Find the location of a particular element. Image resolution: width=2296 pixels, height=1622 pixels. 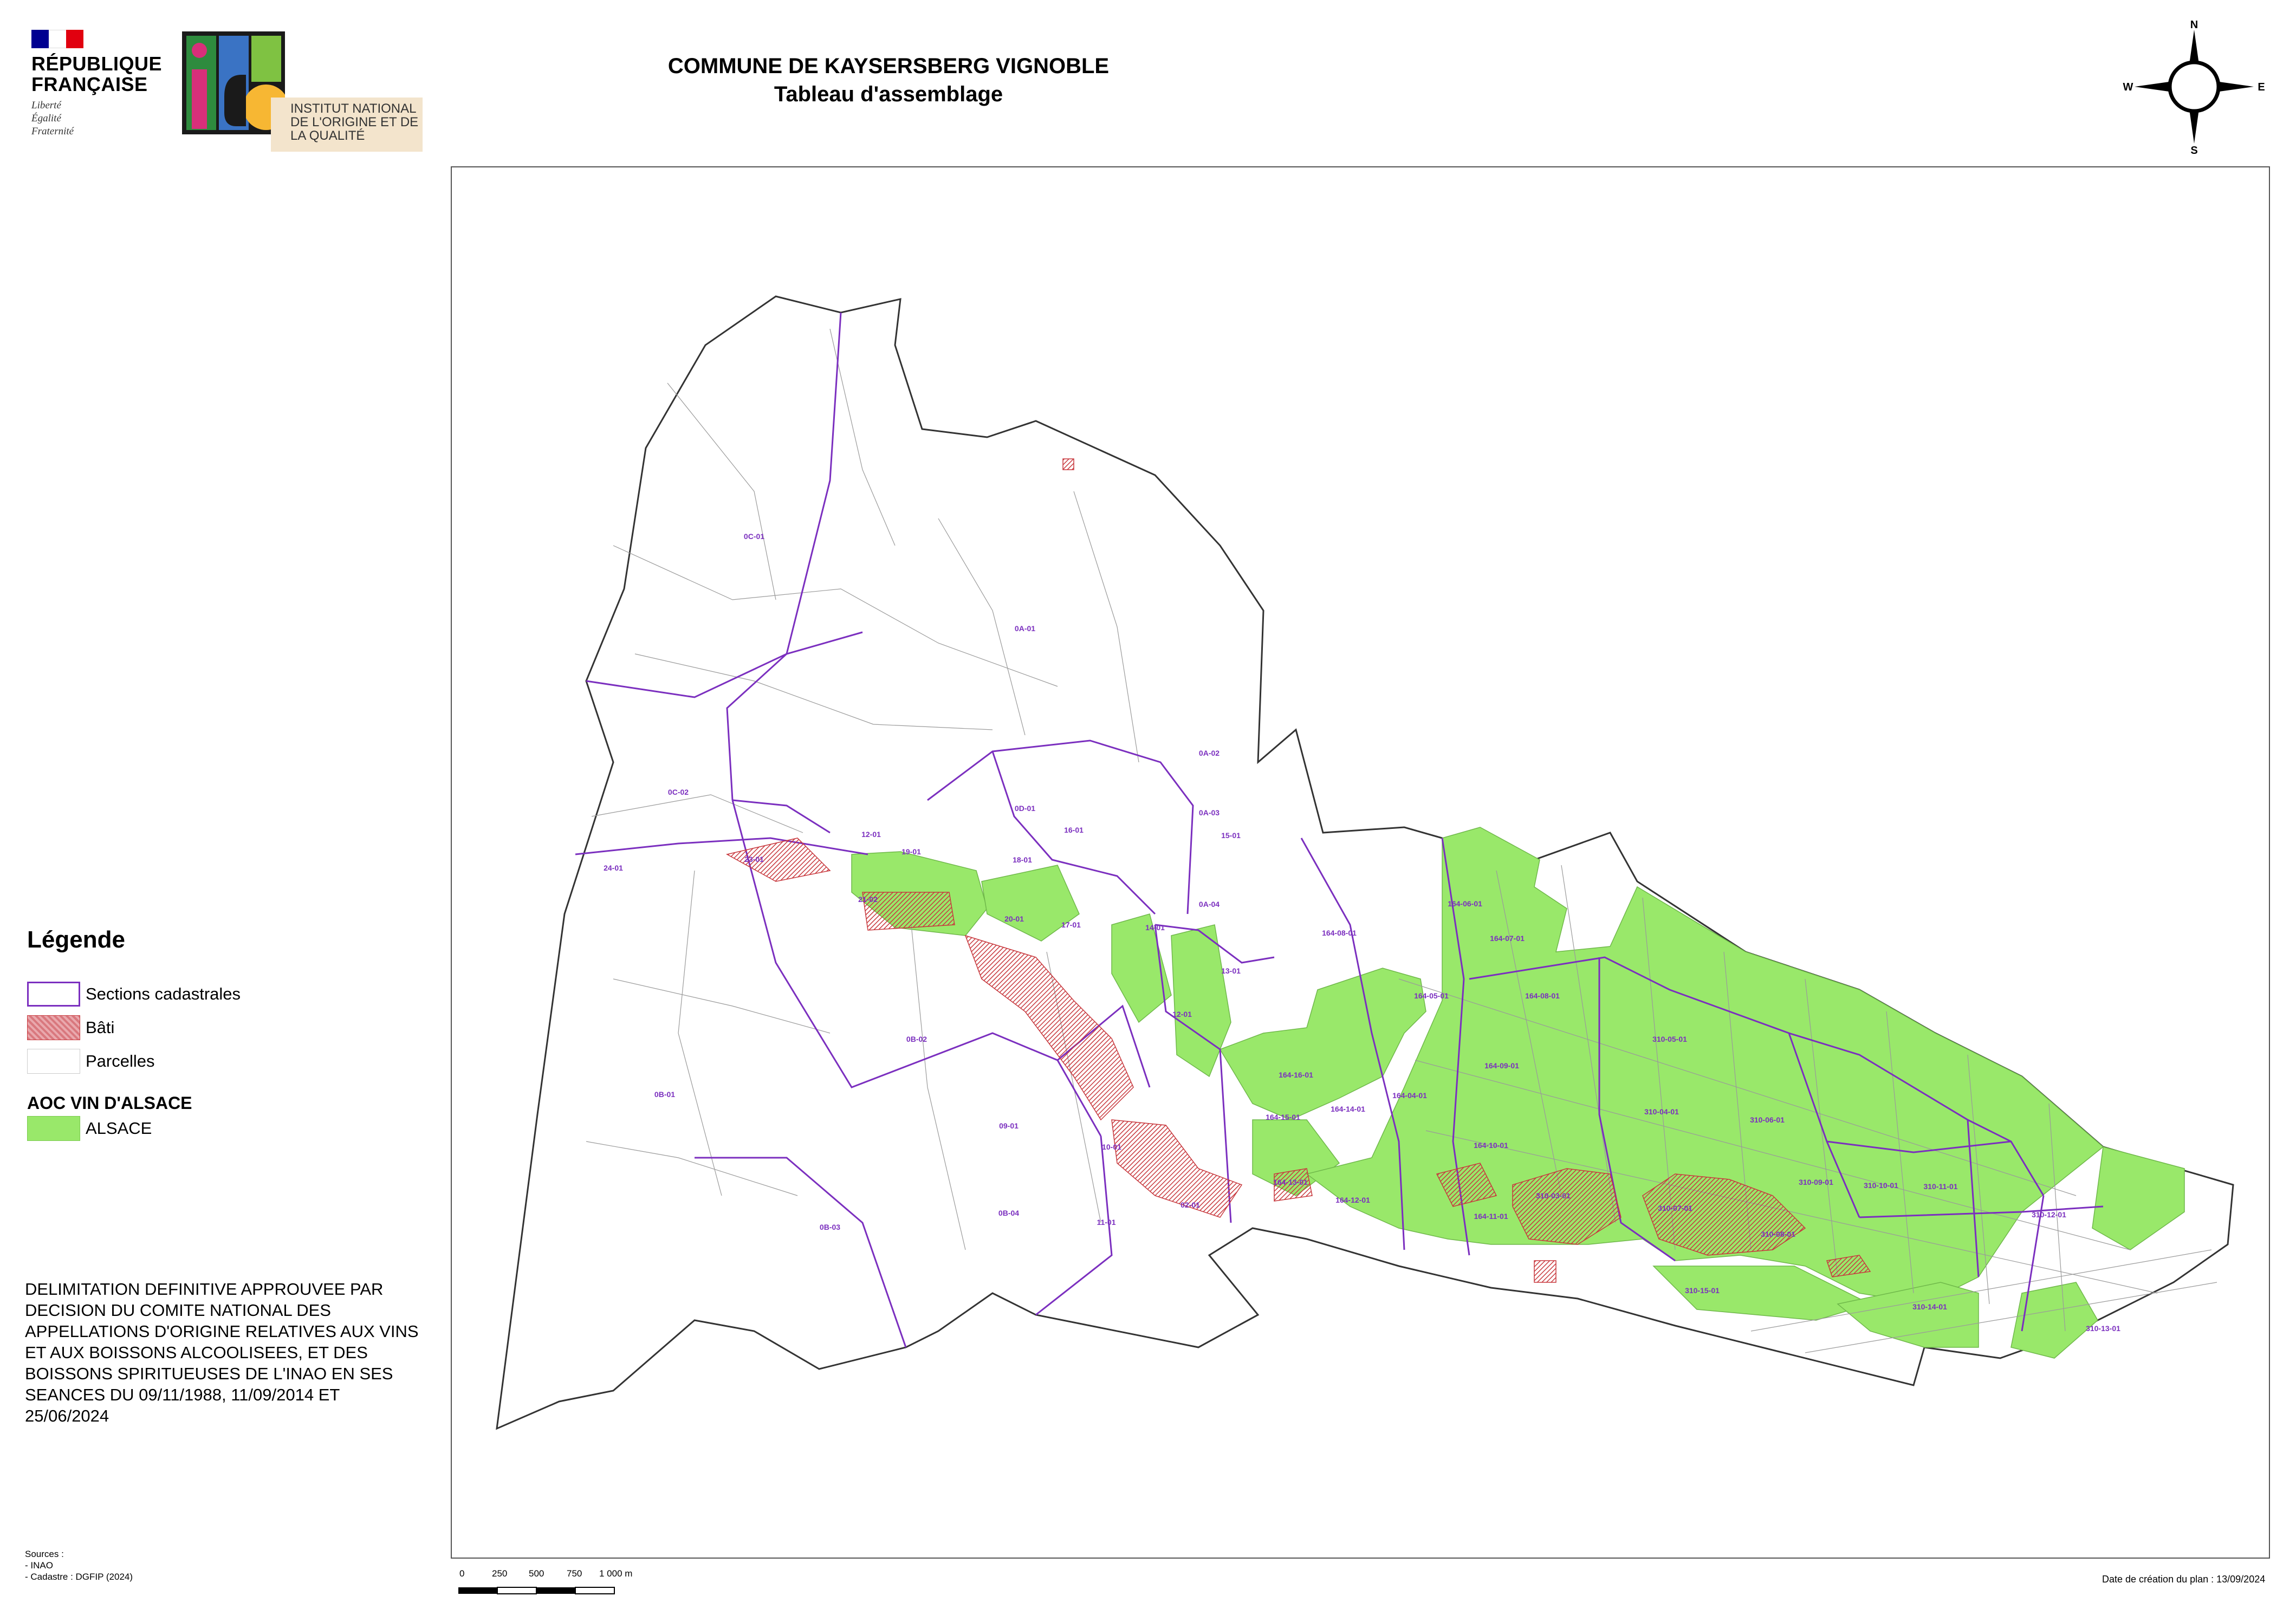

section-label: 310-06-01 is located at coordinates (1767, 1119).